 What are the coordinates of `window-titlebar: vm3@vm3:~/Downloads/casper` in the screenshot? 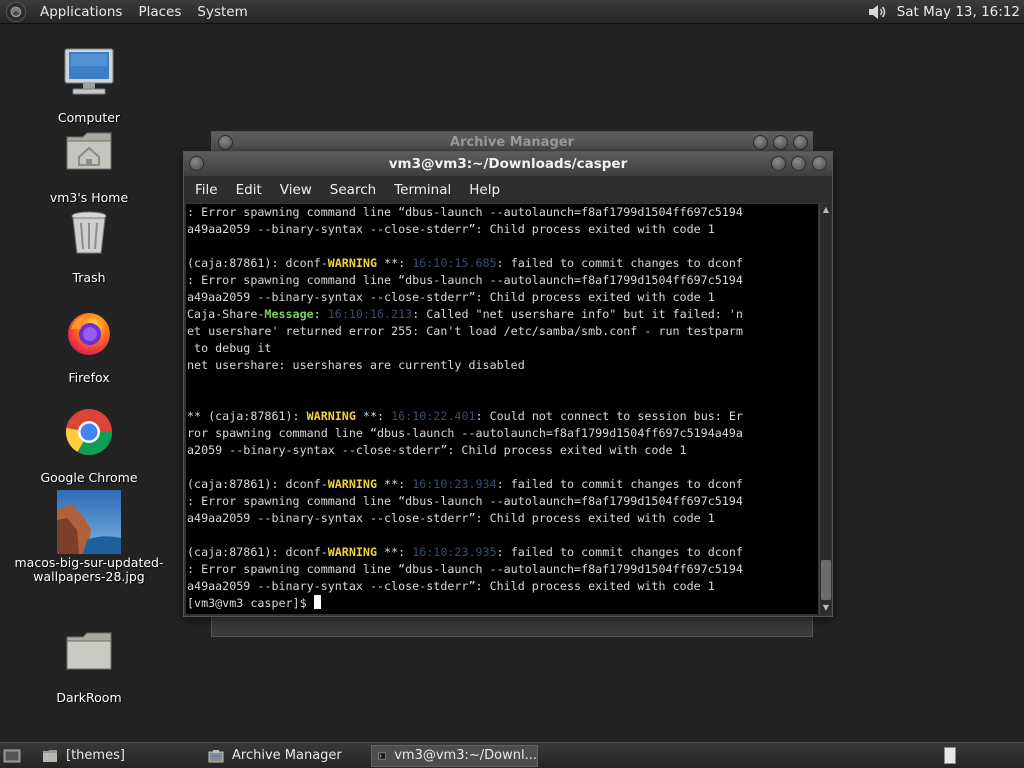 It's located at (508, 164).